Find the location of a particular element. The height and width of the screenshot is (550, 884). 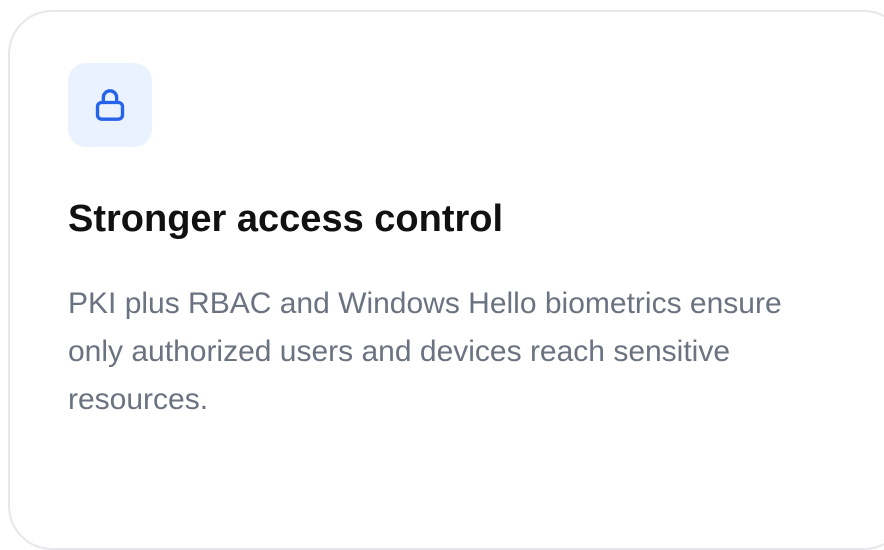

card-title: Stronger access control is located at coordinates (286, 219).